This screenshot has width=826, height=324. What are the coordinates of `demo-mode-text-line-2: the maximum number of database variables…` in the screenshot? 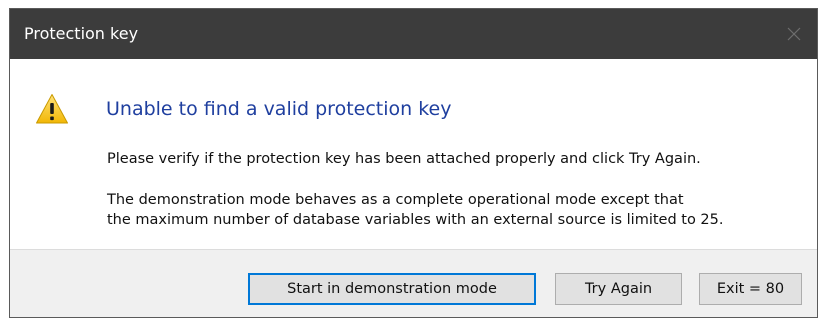 It's located at (415, 220).